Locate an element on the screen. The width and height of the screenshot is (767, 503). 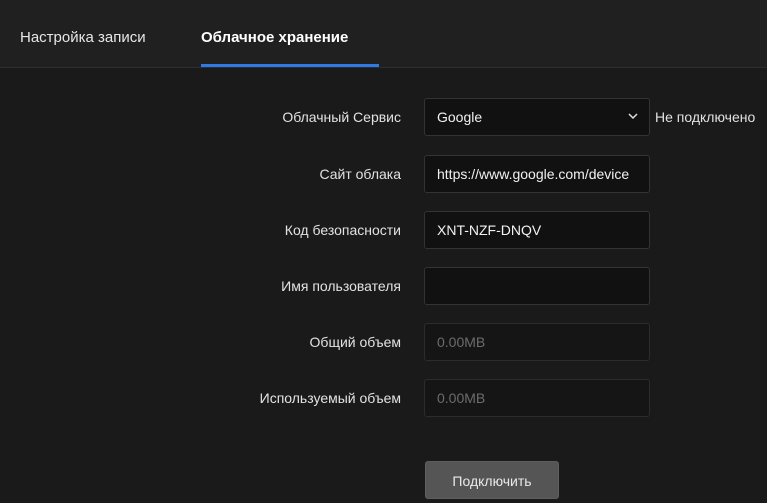
tab-record-settings: Настройка записи is located at coordinates (83, 38).